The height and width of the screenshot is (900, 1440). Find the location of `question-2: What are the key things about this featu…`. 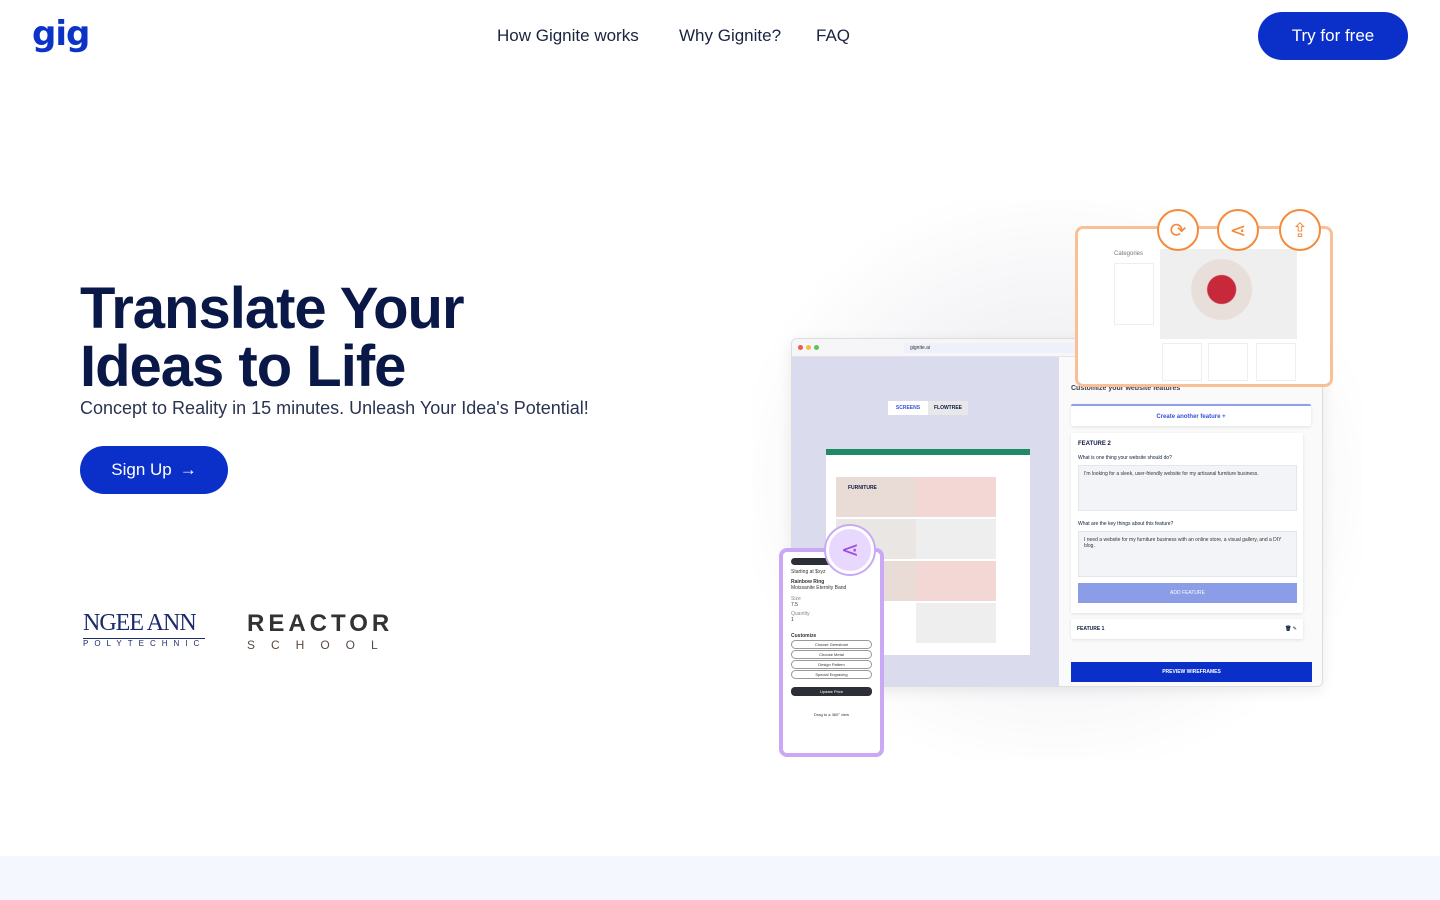

question-2: What are the key things about this featu… is located at coordinates (1126, 524).